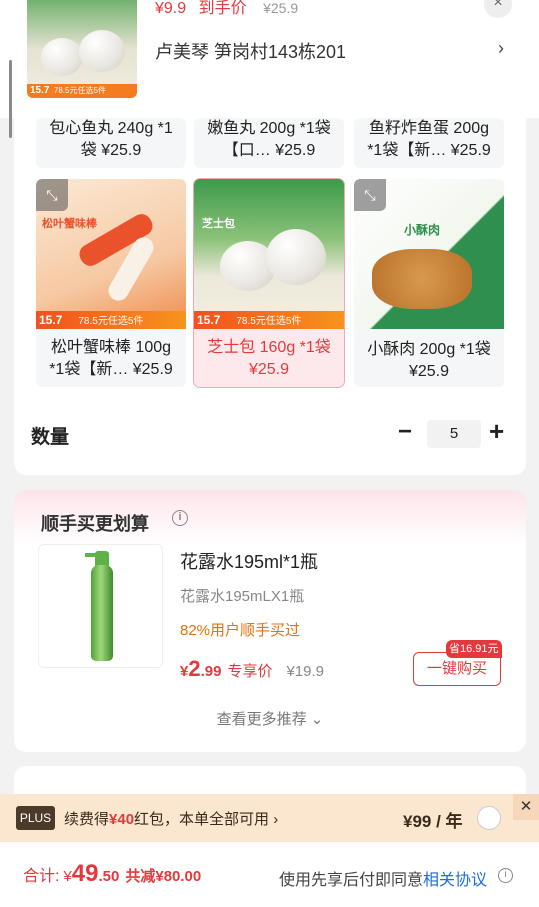 The width and height of the screenshot is (539, 907). Describe the element at coordinates (433, 821) in the screenshot. I see `plus-price: ¥99 / 年` at that location.